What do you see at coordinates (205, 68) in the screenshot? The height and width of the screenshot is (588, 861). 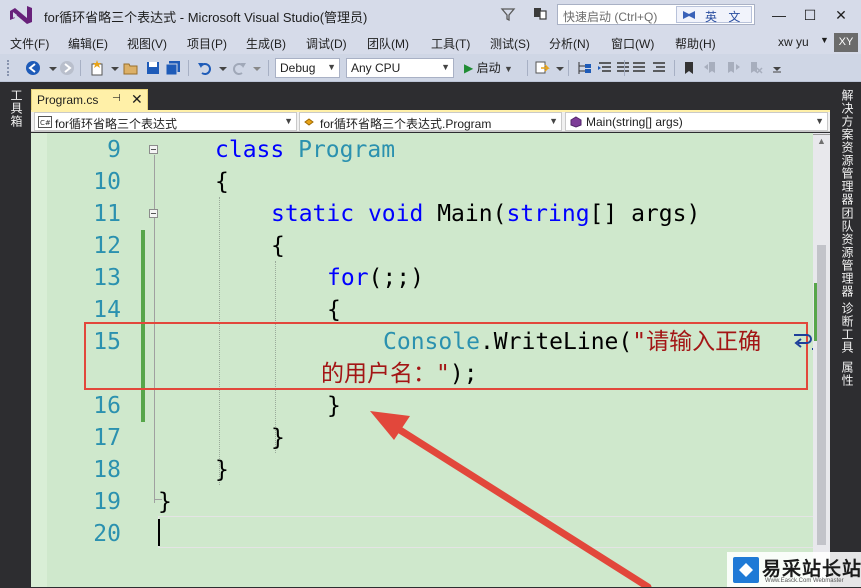 I see `undo-icon` at bounding box center [205, 68].